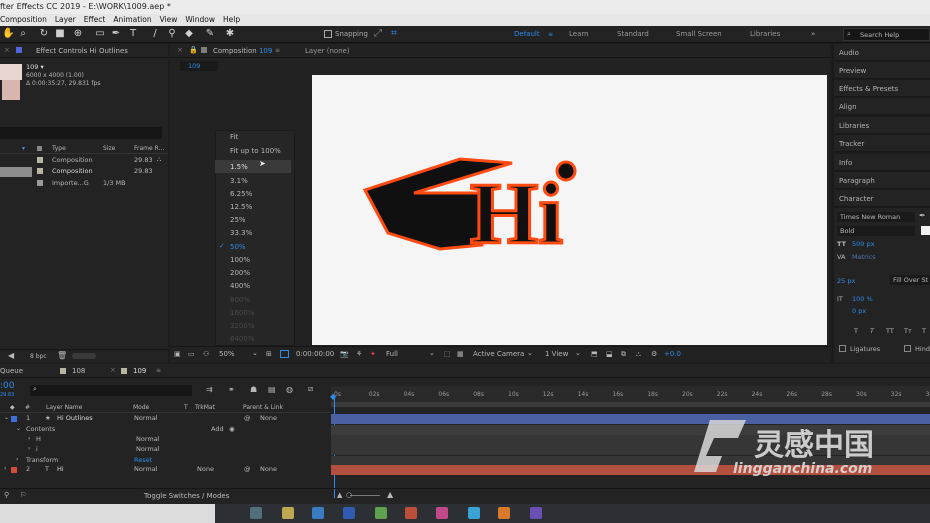  Describe the element at coordinates (23, 148) in the screenshot. I see `label-column-icon: ▾` at that location.